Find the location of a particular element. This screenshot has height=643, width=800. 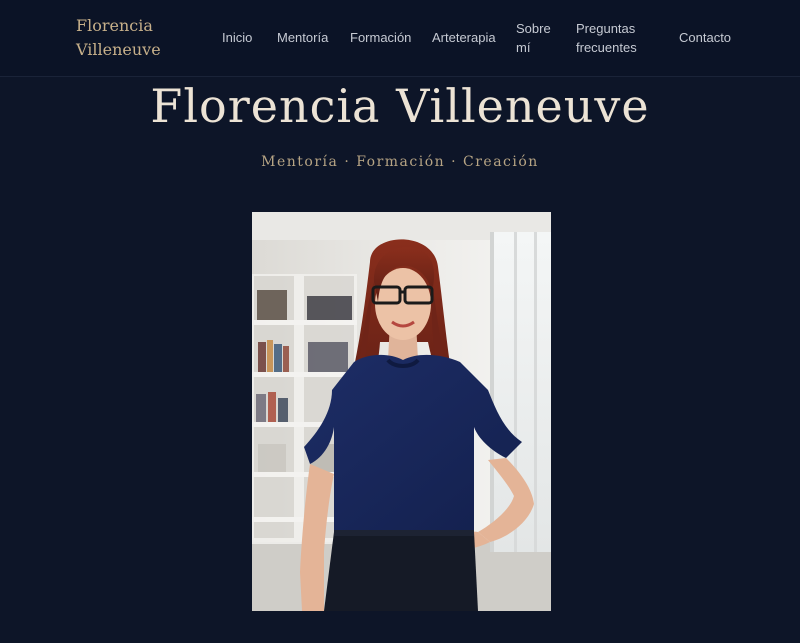

nav-item-label: Mentoría is located at coordinates (303, 37).